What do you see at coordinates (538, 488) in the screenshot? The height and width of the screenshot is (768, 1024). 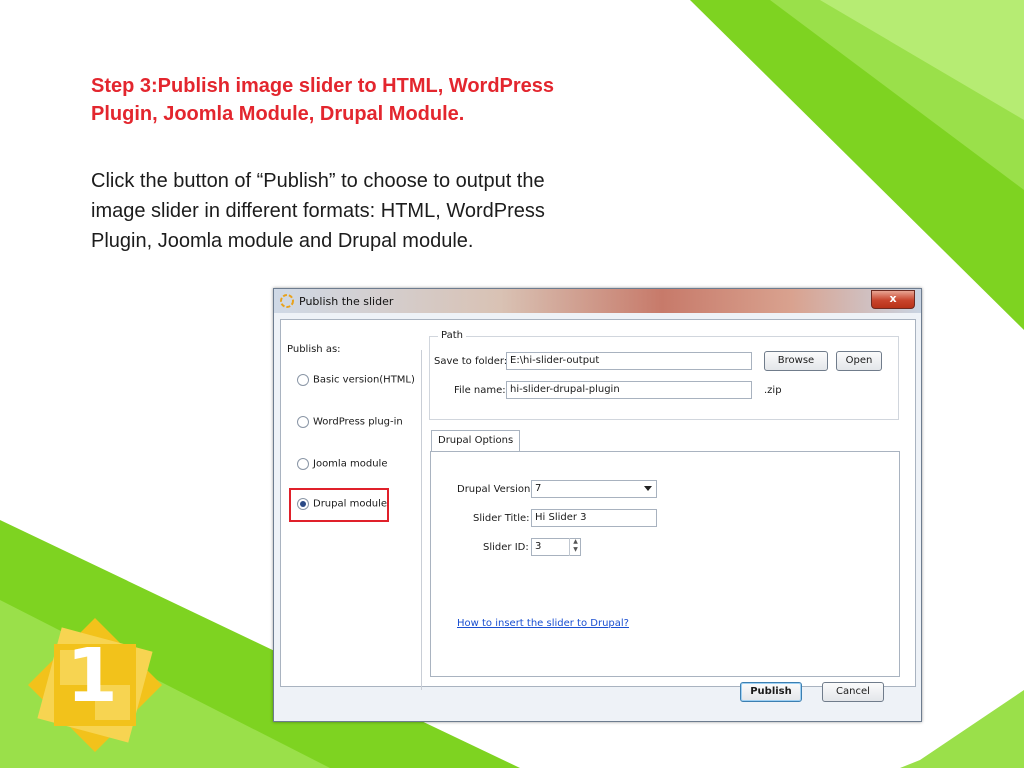 I see `drupal-version-value: 7` at bounding box center [538, 488].